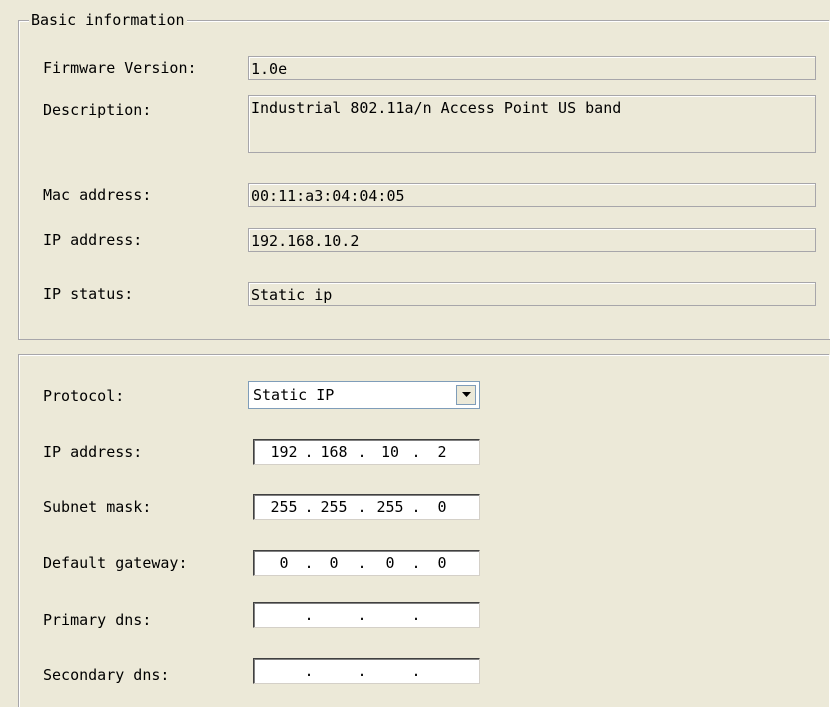 The image size is (830, 707). I want to click on ip-status-label: IP status:, so click(88, 294).